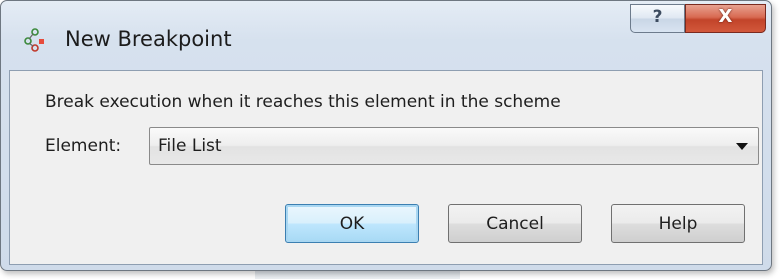  Describe the element at coordinates (454, 146) in the screenshot. I see `element-dropdown: File List` at that location.